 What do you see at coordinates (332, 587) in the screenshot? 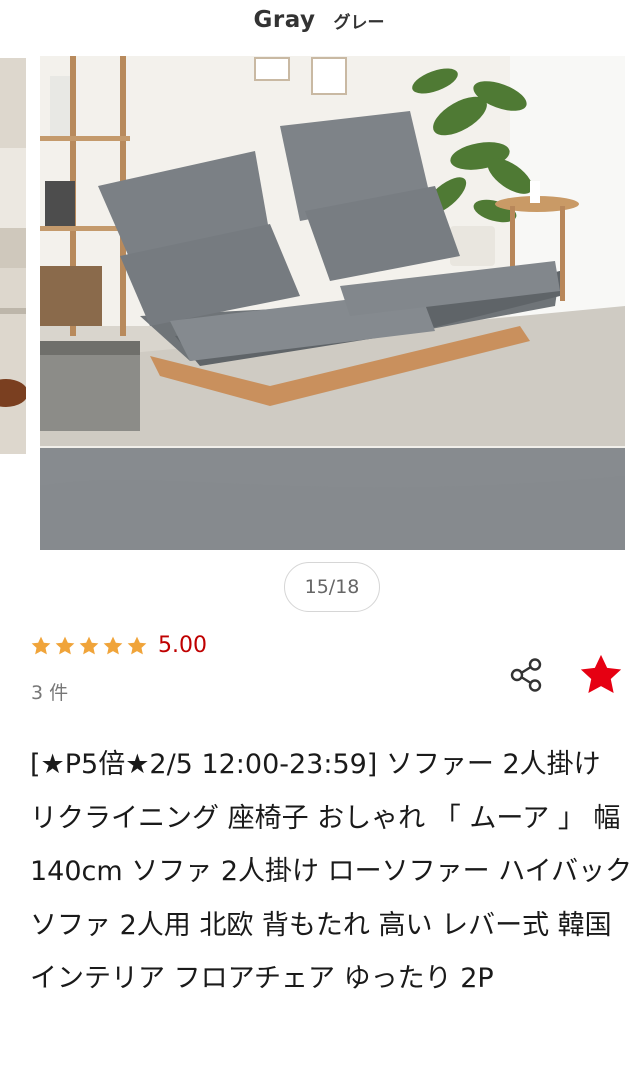
I see `image-counter: 15/18` at bounding box center [332, 587].